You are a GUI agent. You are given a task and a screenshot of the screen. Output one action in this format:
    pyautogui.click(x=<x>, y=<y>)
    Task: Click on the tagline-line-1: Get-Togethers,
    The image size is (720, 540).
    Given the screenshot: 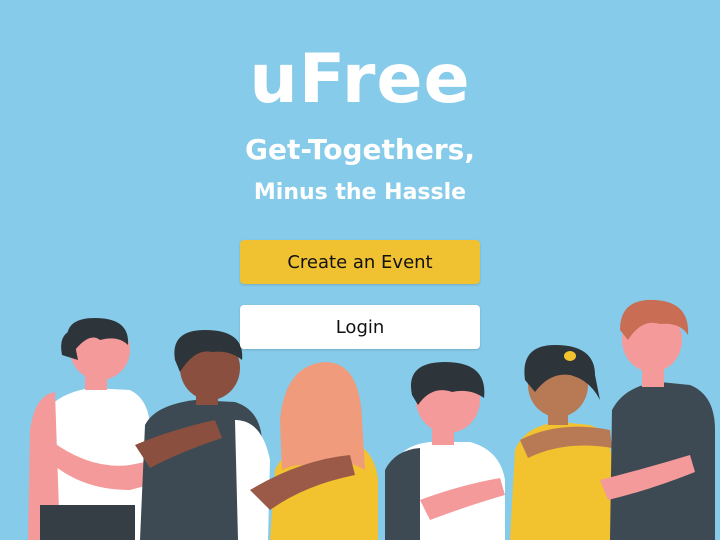 What is the action you would take?
    pyautogui.click(x=360, y=149)
    